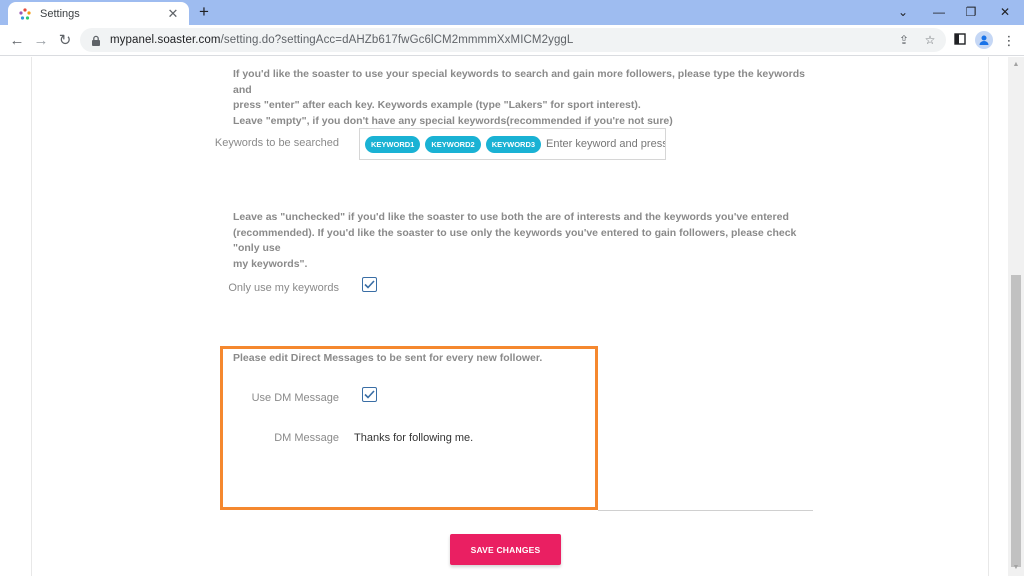 The image size is (1024, 576). What do you see at coordinates (98, 13) in the screenshot?
I see `browser-tab-settings: Settings ✕` at bounding box center [98, 13].